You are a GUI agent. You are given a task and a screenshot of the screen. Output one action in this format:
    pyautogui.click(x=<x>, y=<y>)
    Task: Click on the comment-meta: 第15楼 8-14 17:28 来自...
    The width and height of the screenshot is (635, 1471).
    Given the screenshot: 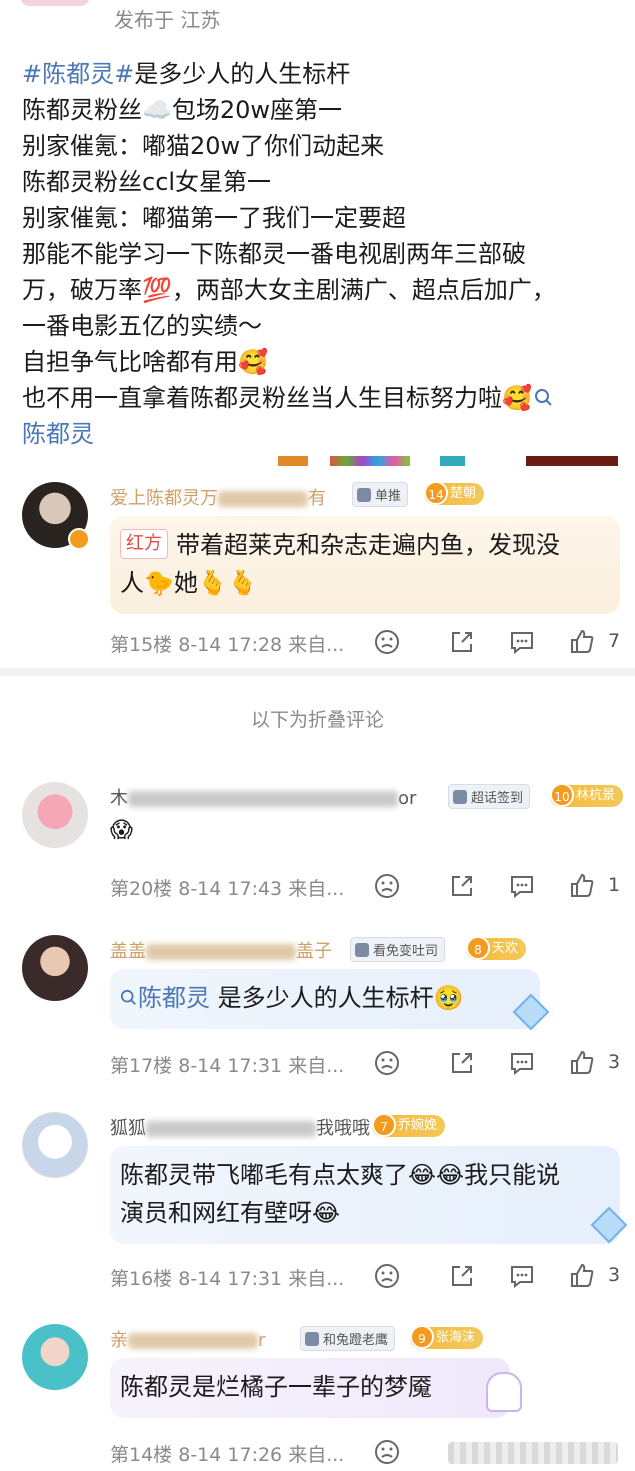 What is the action you would take?
    pyautogui.click(x=227, y=645)
    